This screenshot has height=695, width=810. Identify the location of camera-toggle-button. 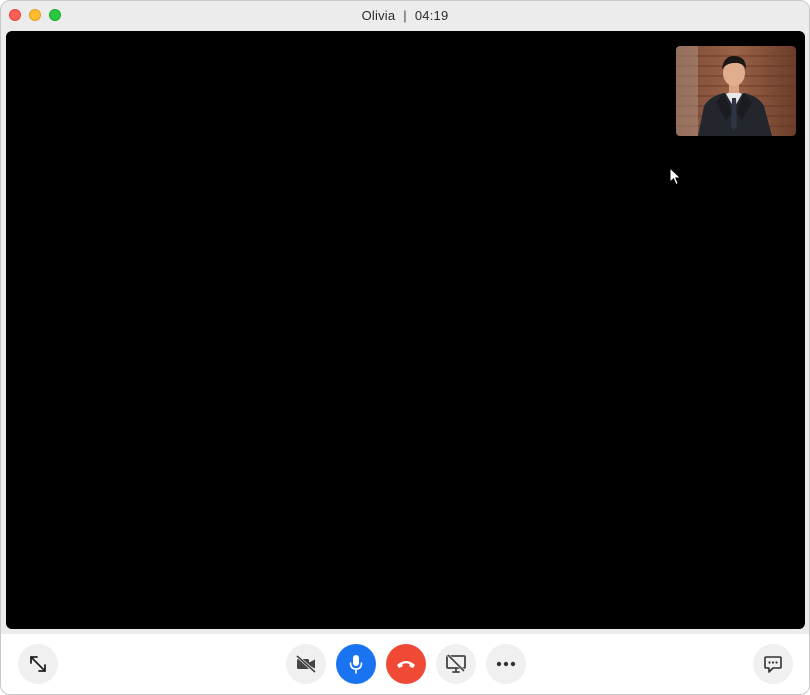
(306, 664).